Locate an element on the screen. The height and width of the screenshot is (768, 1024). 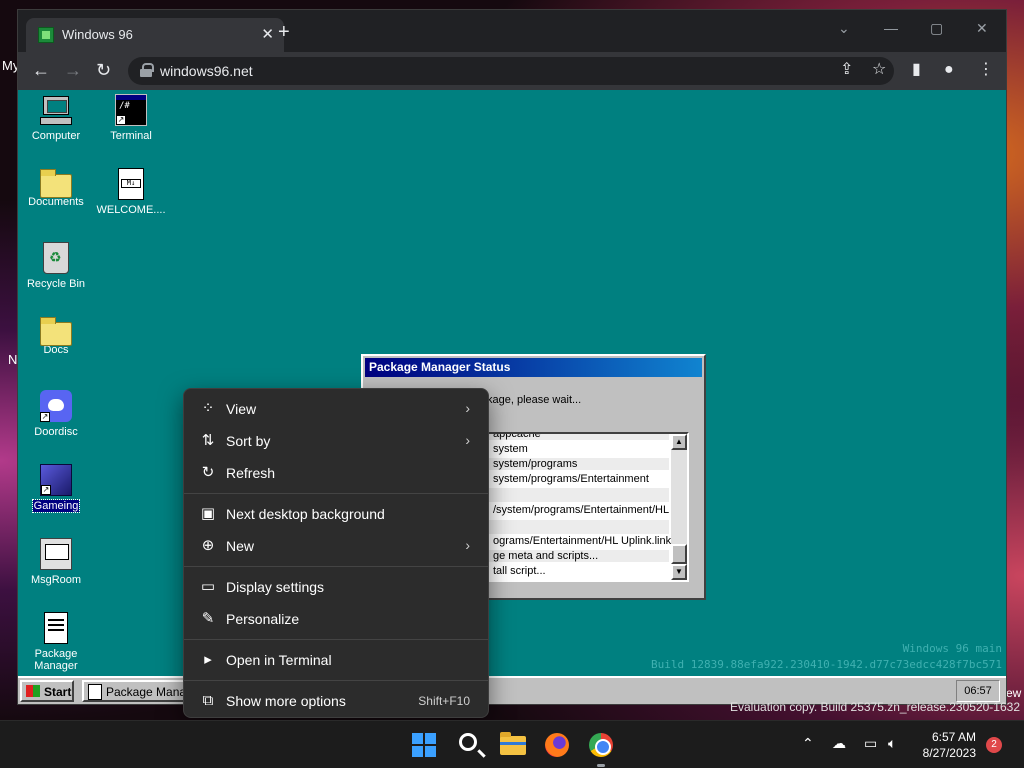
host-desktop-label-fragment: My is located at coordinates (11, 65).